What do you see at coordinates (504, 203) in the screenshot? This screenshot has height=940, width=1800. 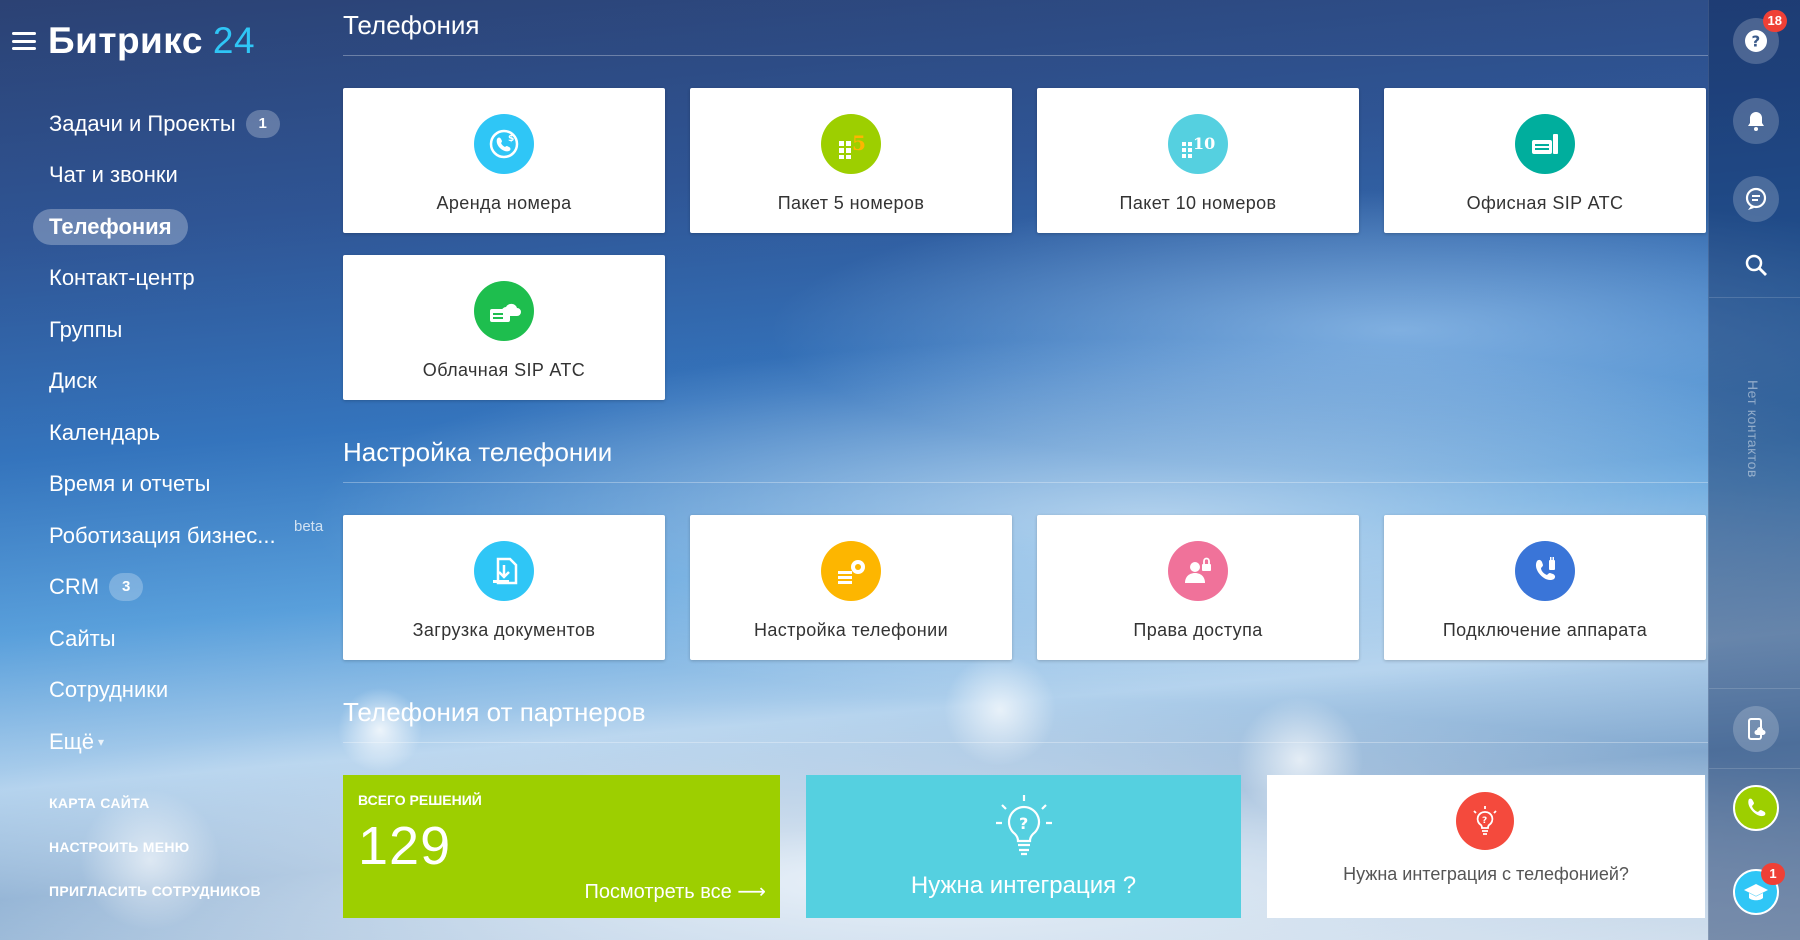 I see `tile-label: Аренда номера` at bounding box center [504, 203].